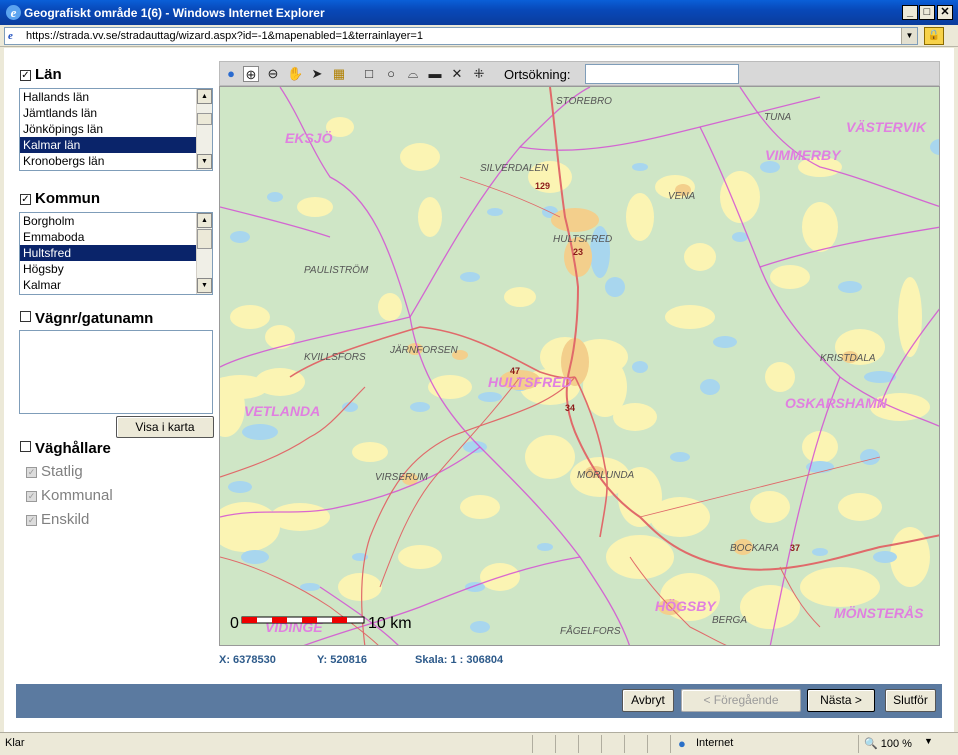  Describe the element at coordinates (590, 630) in the screenshot. I see `place-label: FÅGELFORS` at that location.